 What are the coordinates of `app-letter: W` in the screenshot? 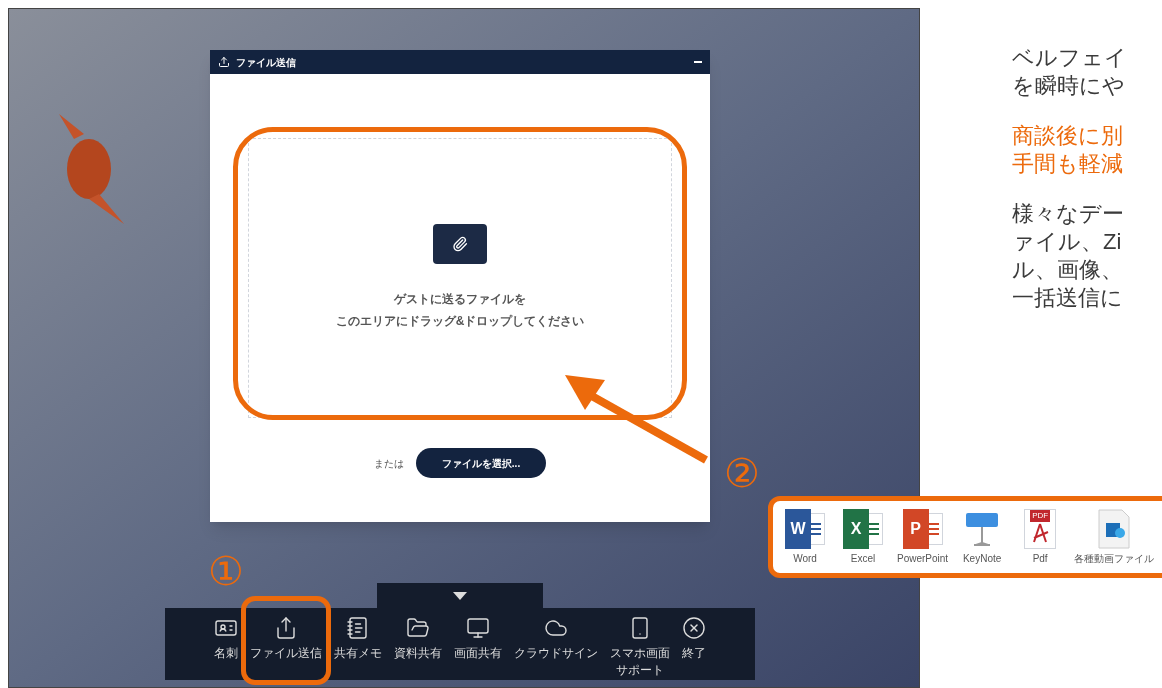 It's located at (798, 528).